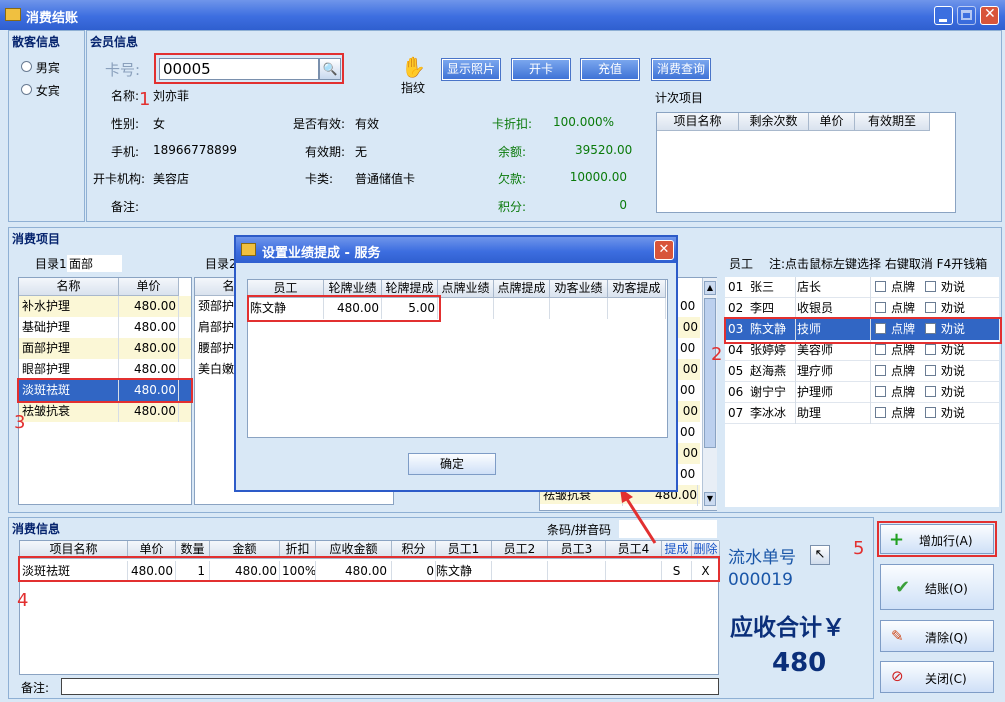  I want to click on card-type-label: 卡类:, so click(319, 179).